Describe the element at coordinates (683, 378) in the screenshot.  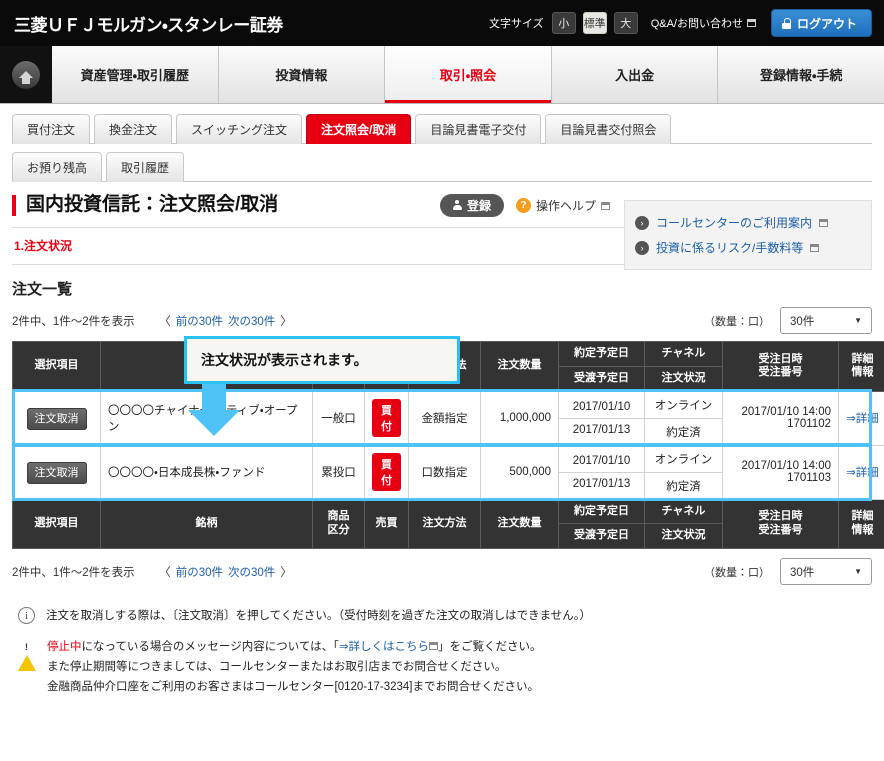
I see `th-order-status: 注文状況` at that location.